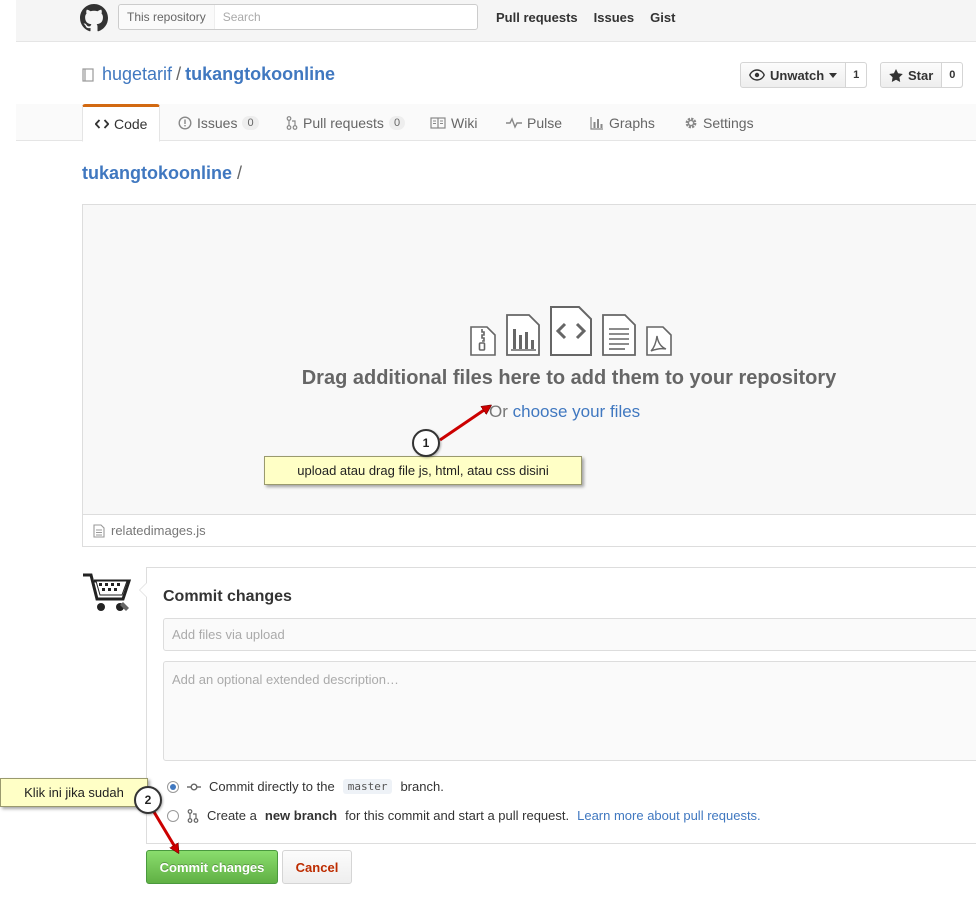 The height and width of the screenshot is (911, 976). What do you see at coordinates (88, 74) in the screenshot?
I see `repo-icon` at bounding box center [88, 74].